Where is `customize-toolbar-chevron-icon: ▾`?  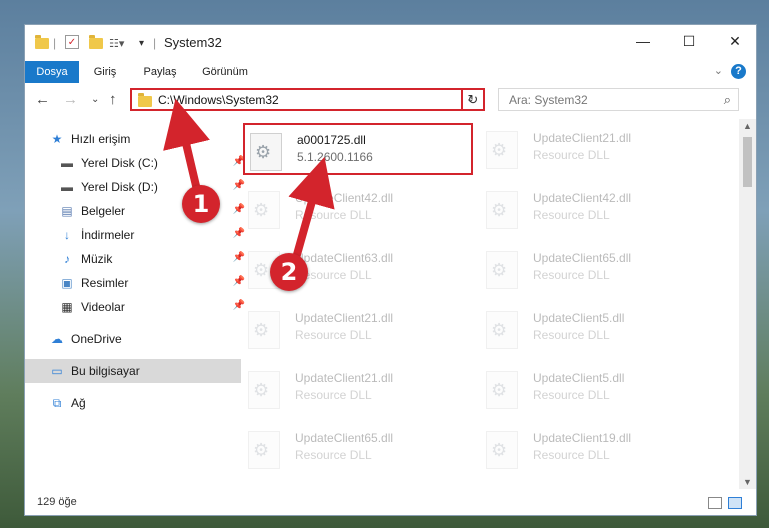
customize-toolbar-chevron-icon: ▾ is located at coordinates (141, 43).